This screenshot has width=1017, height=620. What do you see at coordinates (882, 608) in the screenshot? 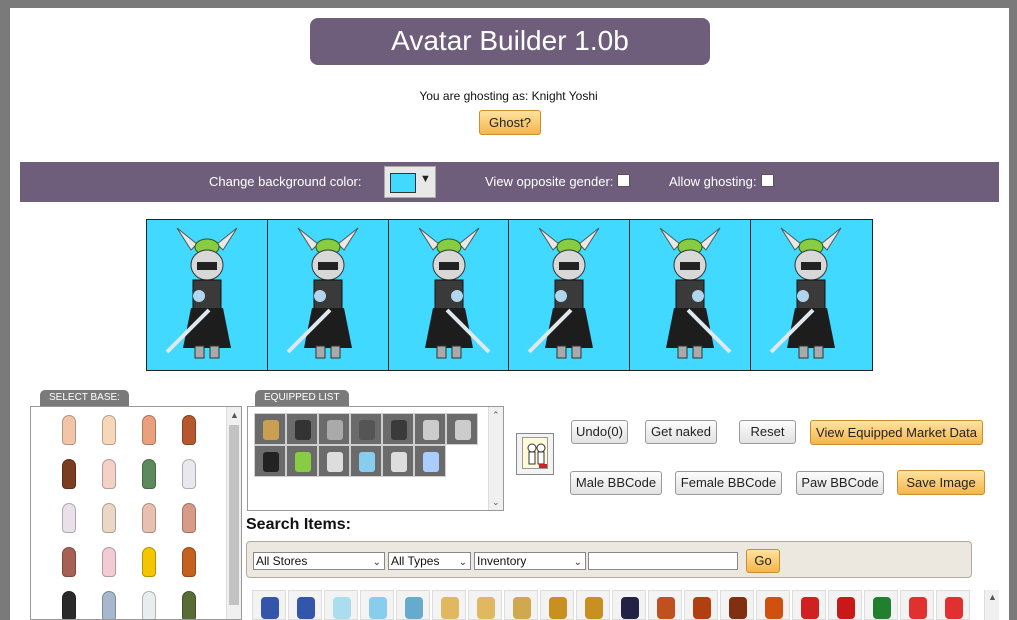
I see `wreath-icon` at bounding box center [882, 608].